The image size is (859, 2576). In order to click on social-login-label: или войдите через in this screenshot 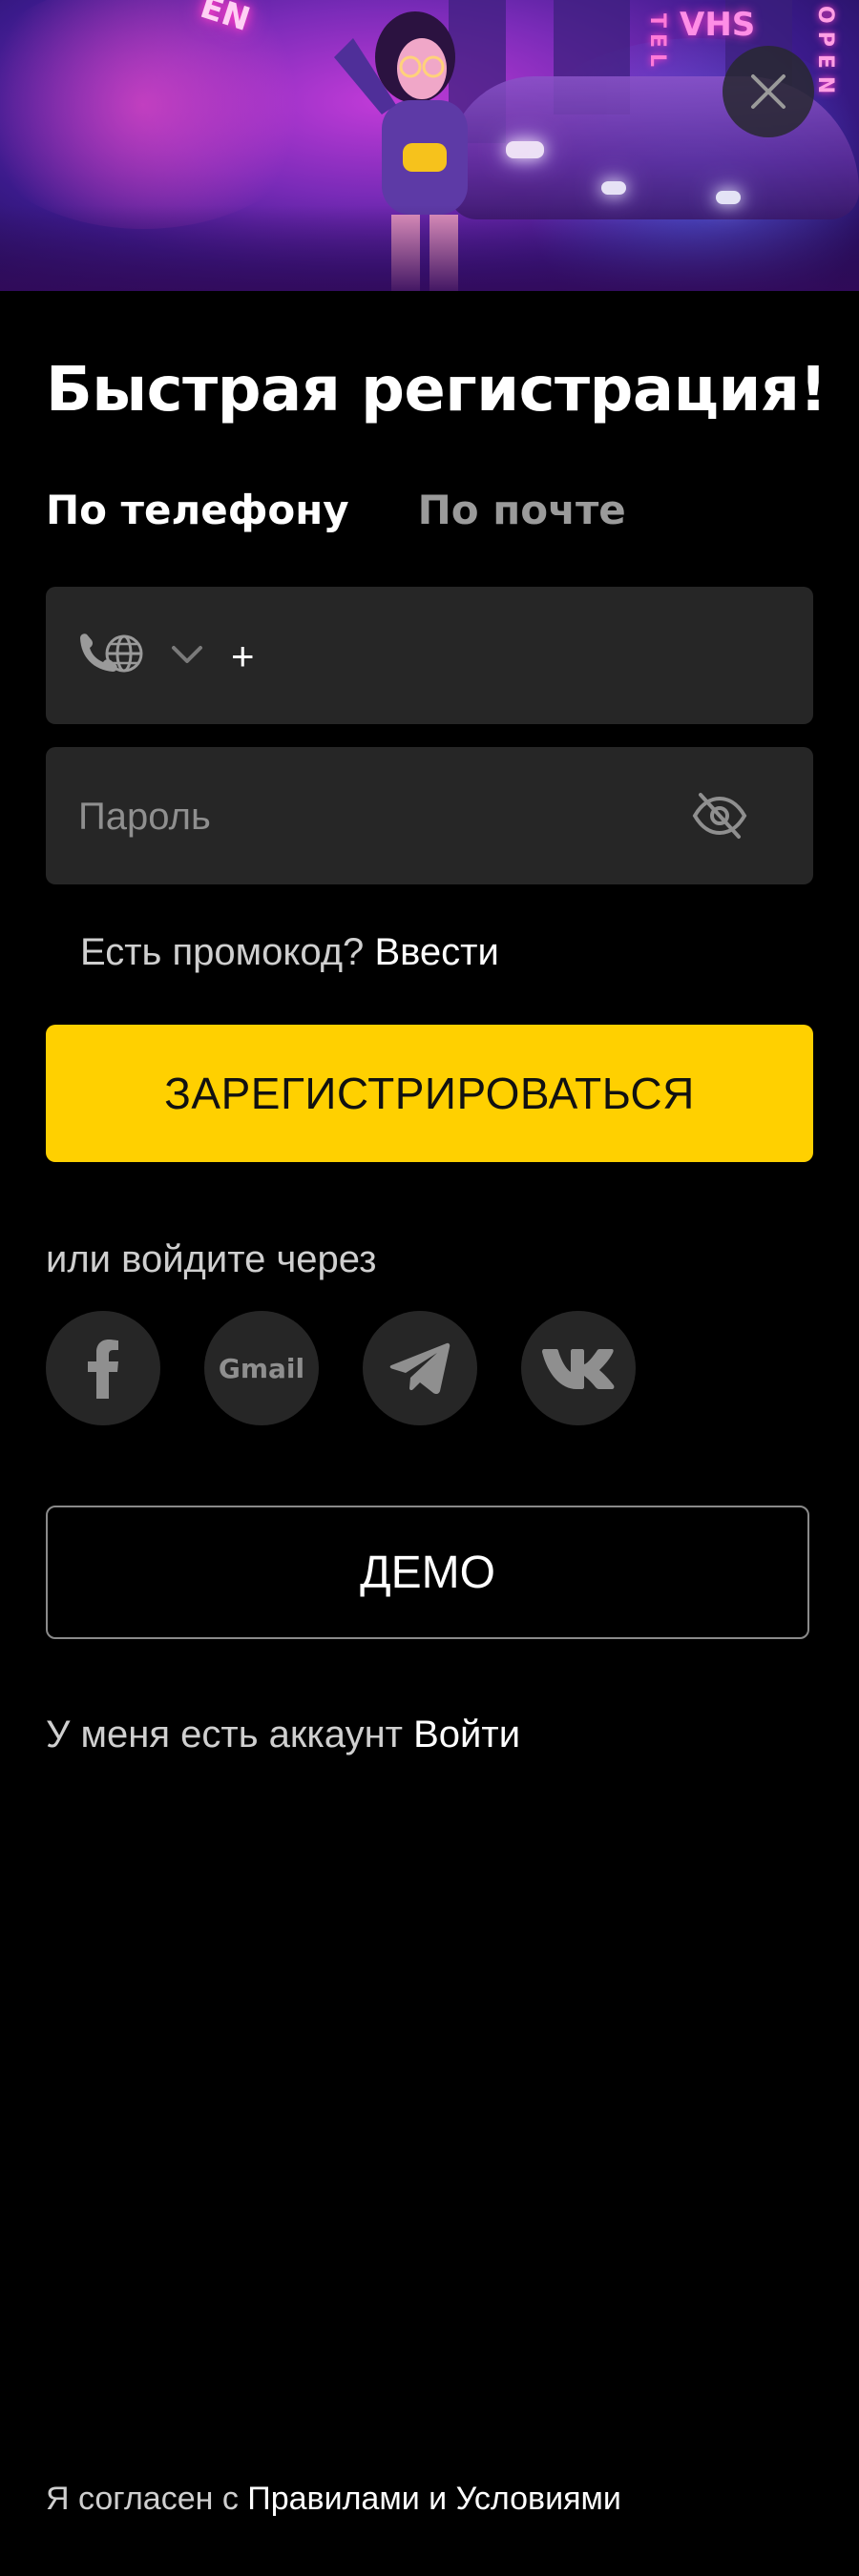, I will do `click(211, 1259)`.